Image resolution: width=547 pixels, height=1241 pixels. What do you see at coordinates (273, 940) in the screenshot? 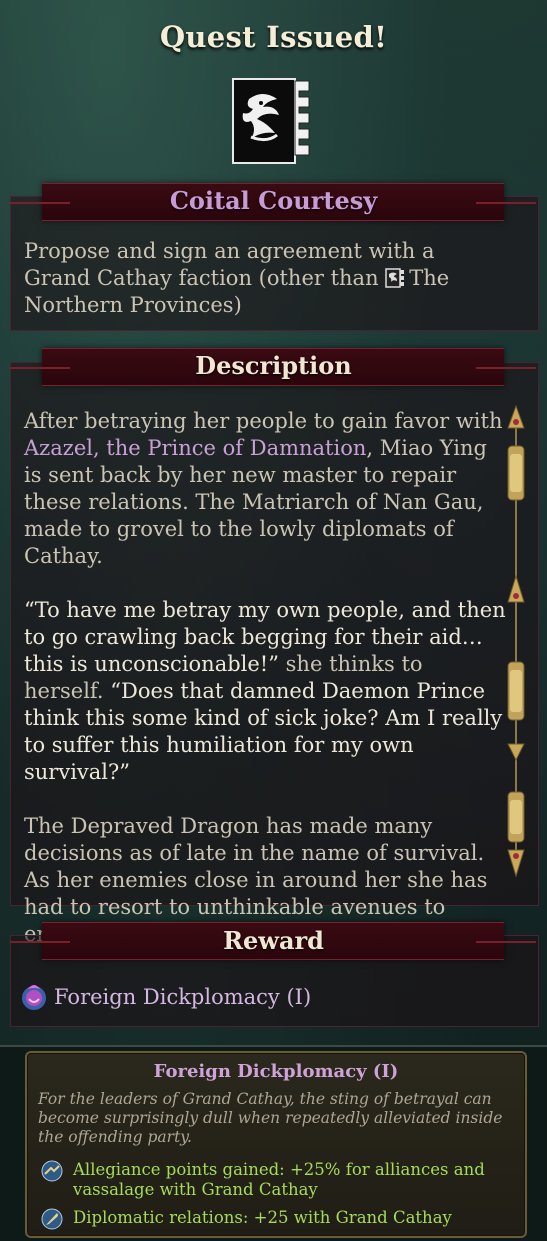
I see `reward-header: Reward` at bounding box center [273, 940].